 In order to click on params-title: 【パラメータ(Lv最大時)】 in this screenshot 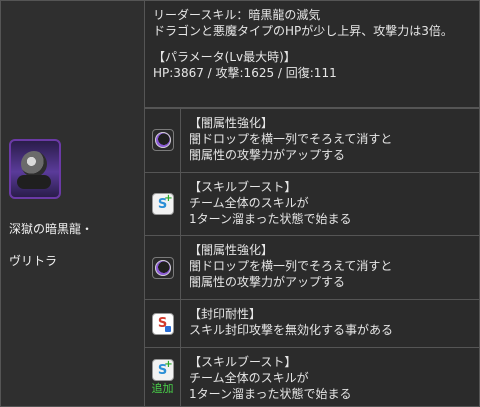, I will do `click(224, 57)`.